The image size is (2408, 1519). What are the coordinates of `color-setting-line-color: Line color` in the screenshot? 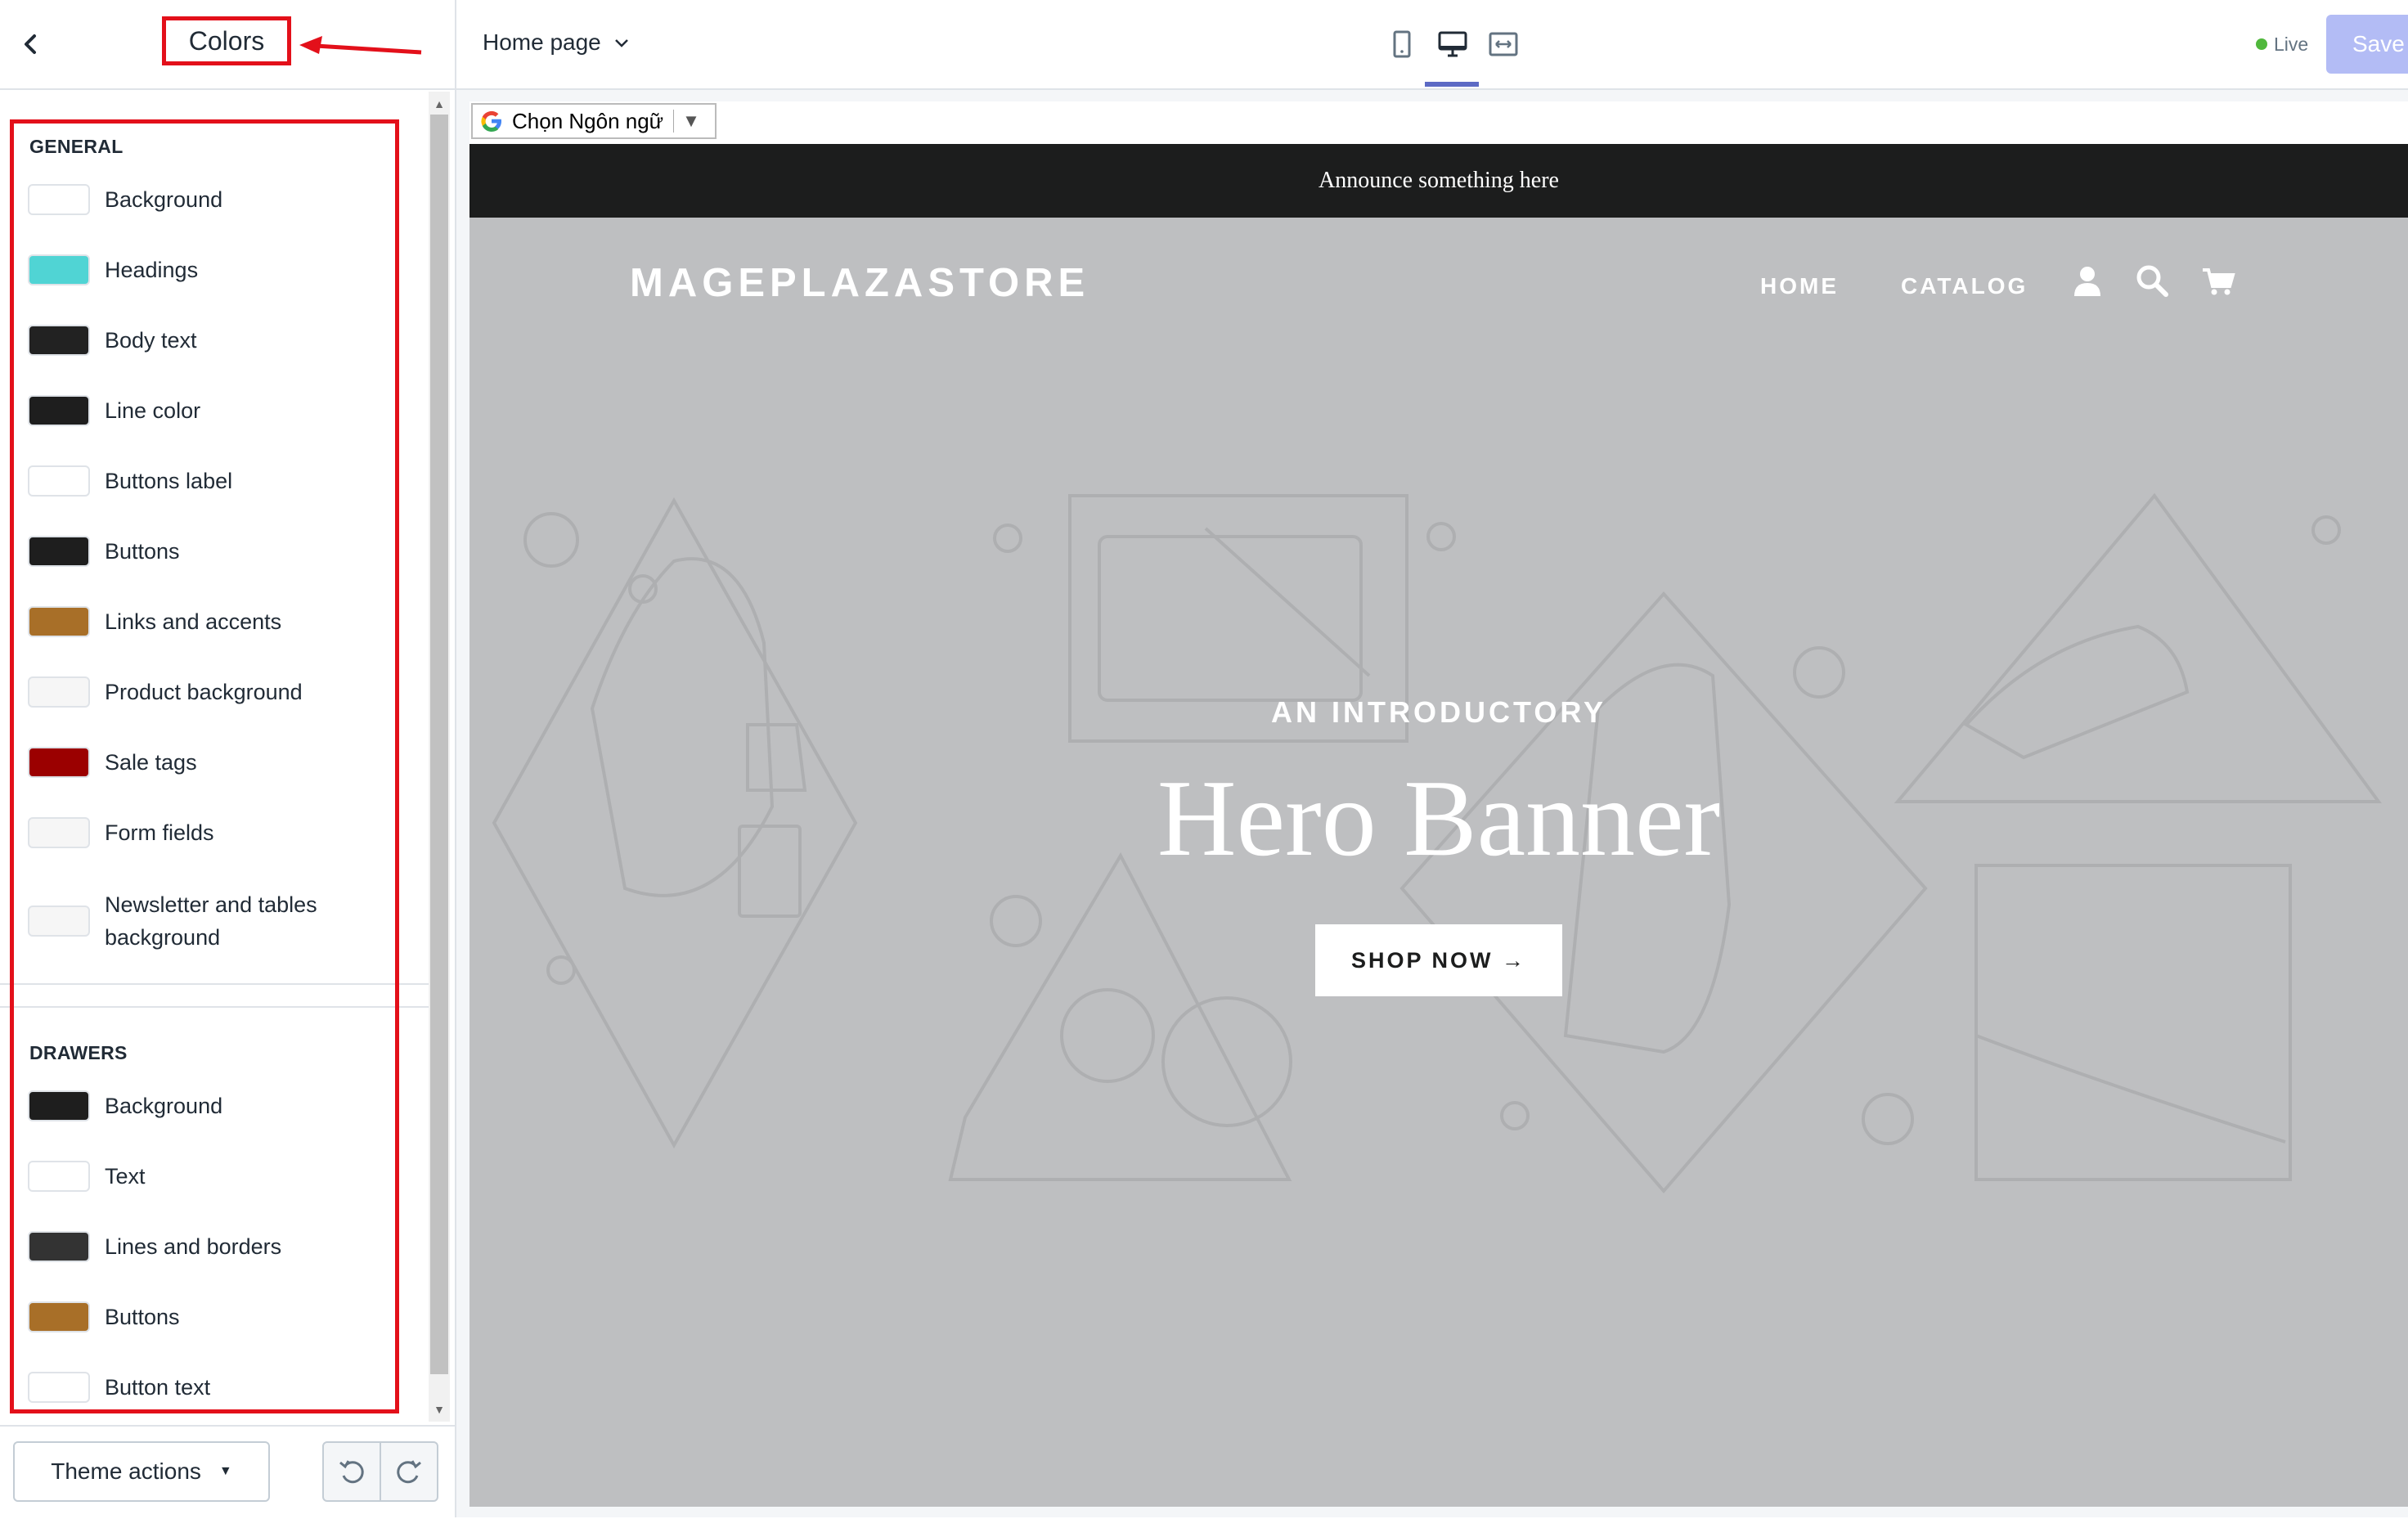 It's located at (114, 410).